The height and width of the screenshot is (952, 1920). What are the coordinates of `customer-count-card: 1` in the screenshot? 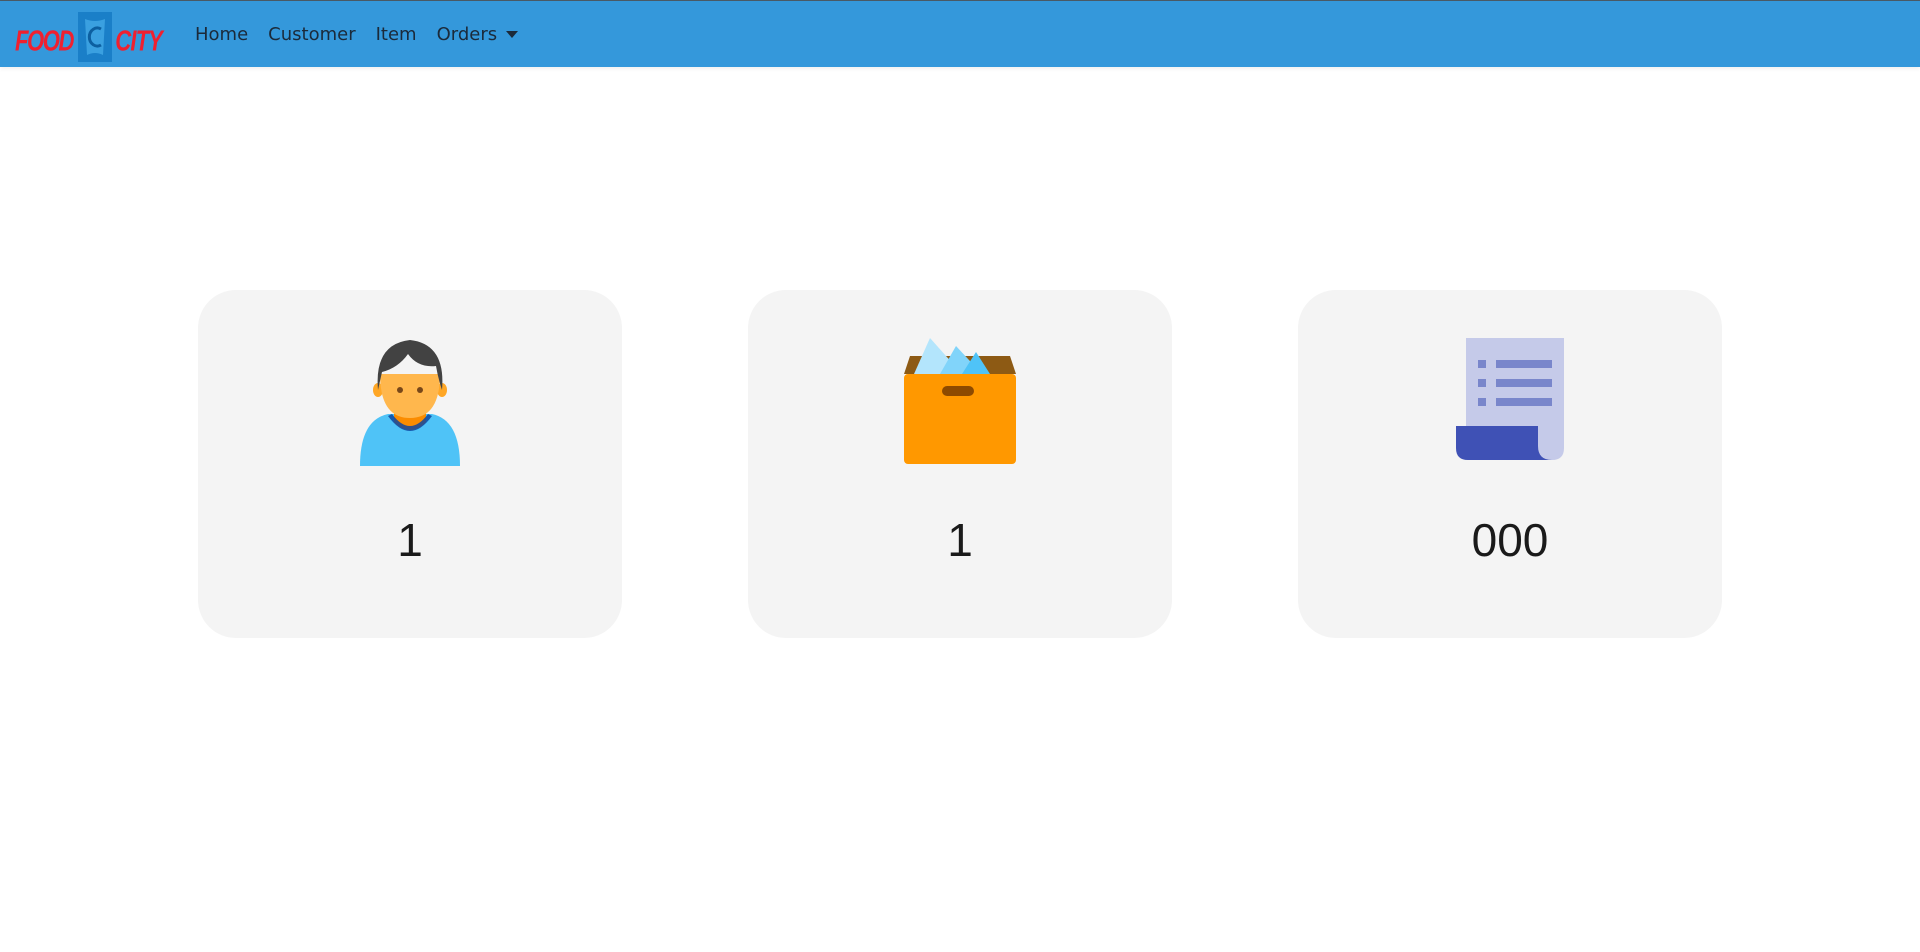 It's located at (410, 464).